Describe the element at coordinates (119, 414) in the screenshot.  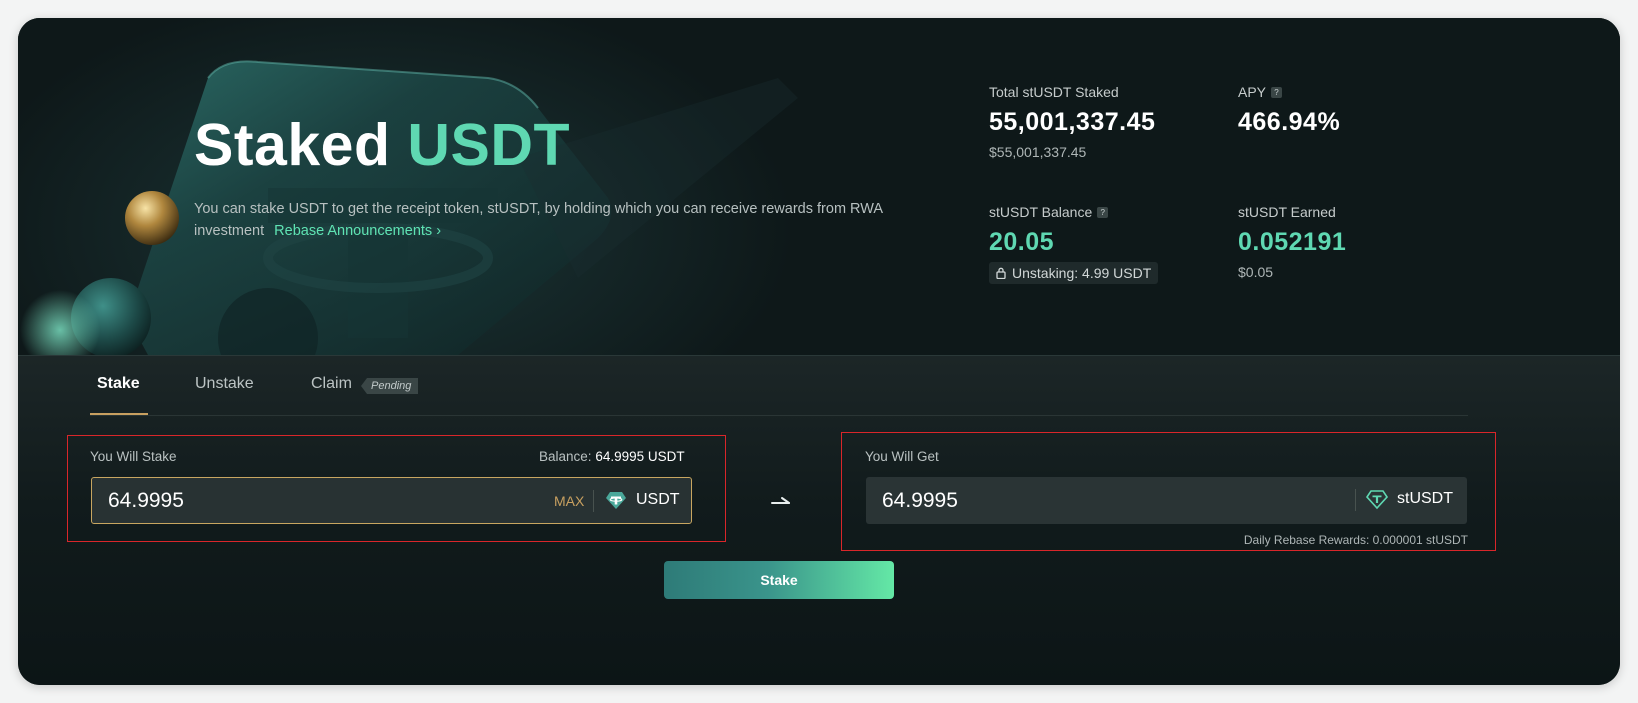
I see `active-tab-indicator` at that location.